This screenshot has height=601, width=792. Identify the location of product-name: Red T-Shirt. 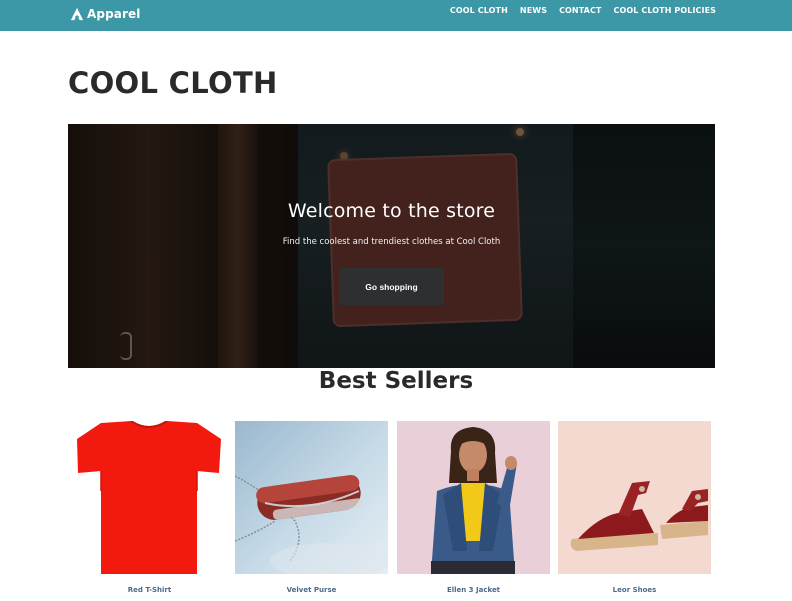
(149, 590).